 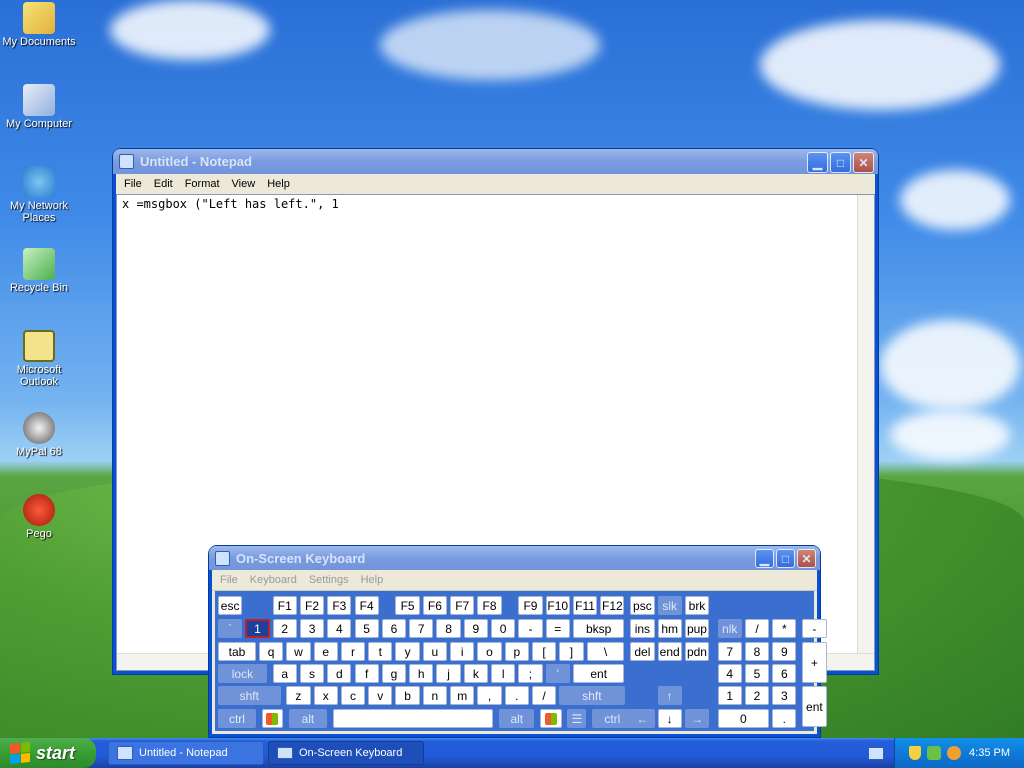 What do you see at coordinates (784, 628) in the screenshot?
I see `key-1-19: *` at bounding box center [784, 628].